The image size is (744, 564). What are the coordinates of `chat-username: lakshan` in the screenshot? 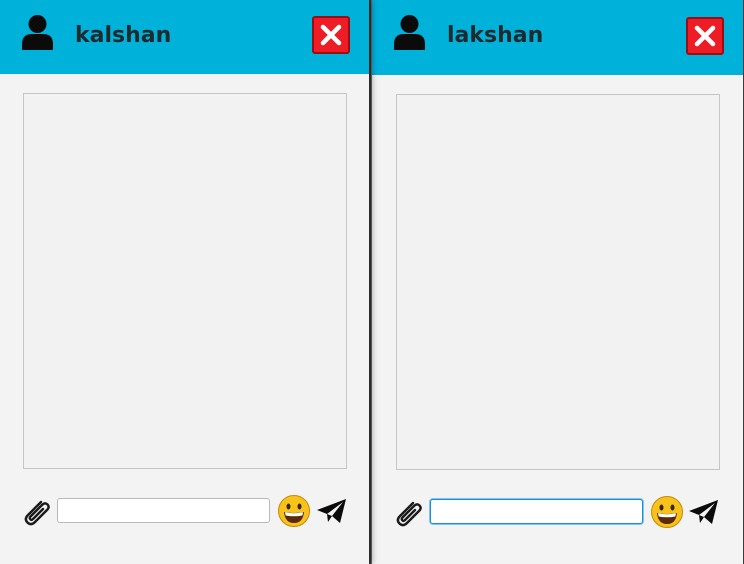 It's located at (495, 35).